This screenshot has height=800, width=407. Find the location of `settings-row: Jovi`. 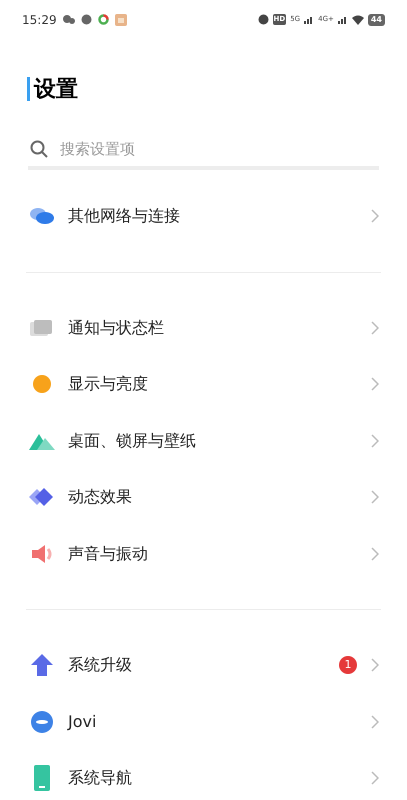

settings-row: Jovi is located at coordinates (203, 722).